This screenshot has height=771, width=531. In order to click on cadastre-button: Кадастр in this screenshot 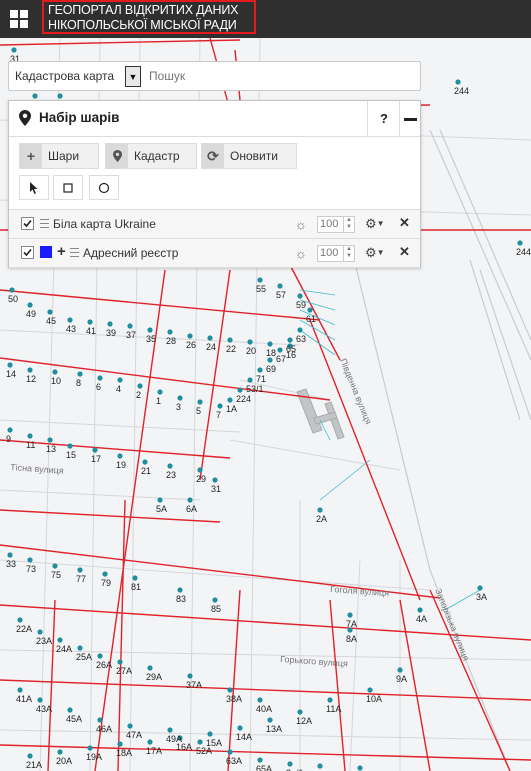, I will do `click(151, 156)`.